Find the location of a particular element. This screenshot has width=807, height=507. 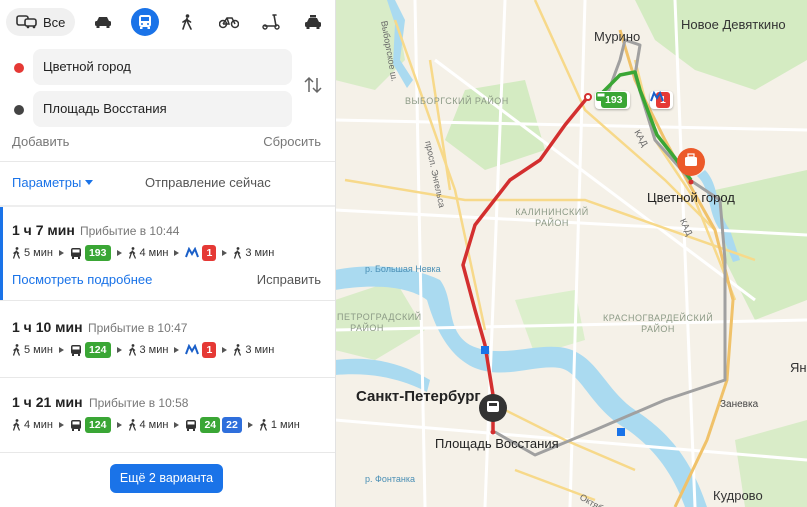

car-bus-icon is located at coordinates (27, 22).